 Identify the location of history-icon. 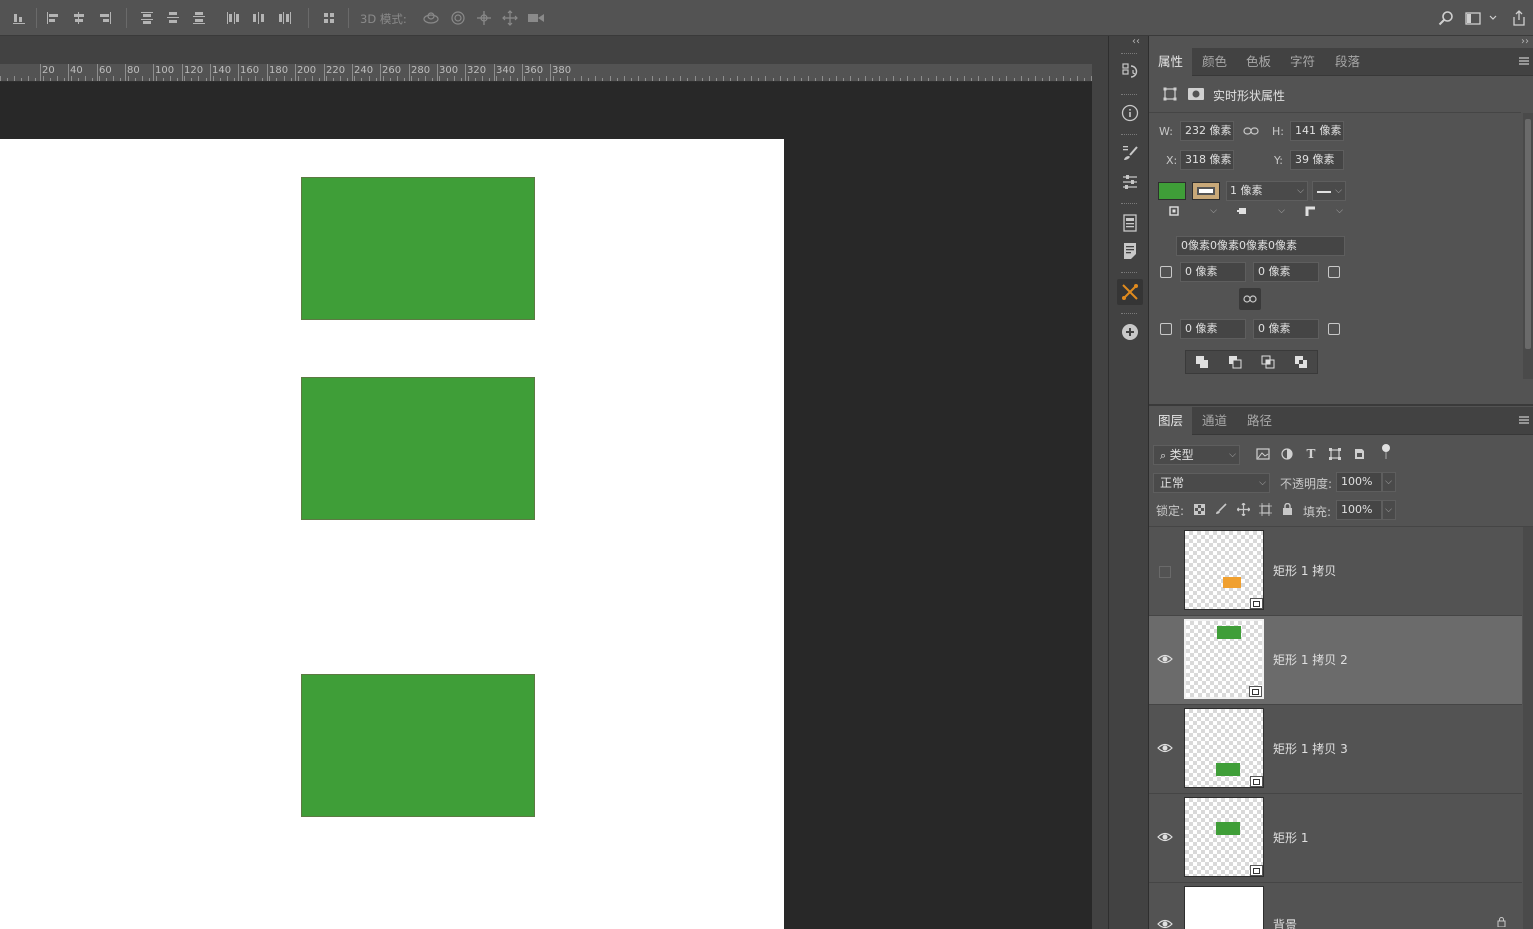
(1130, 71).